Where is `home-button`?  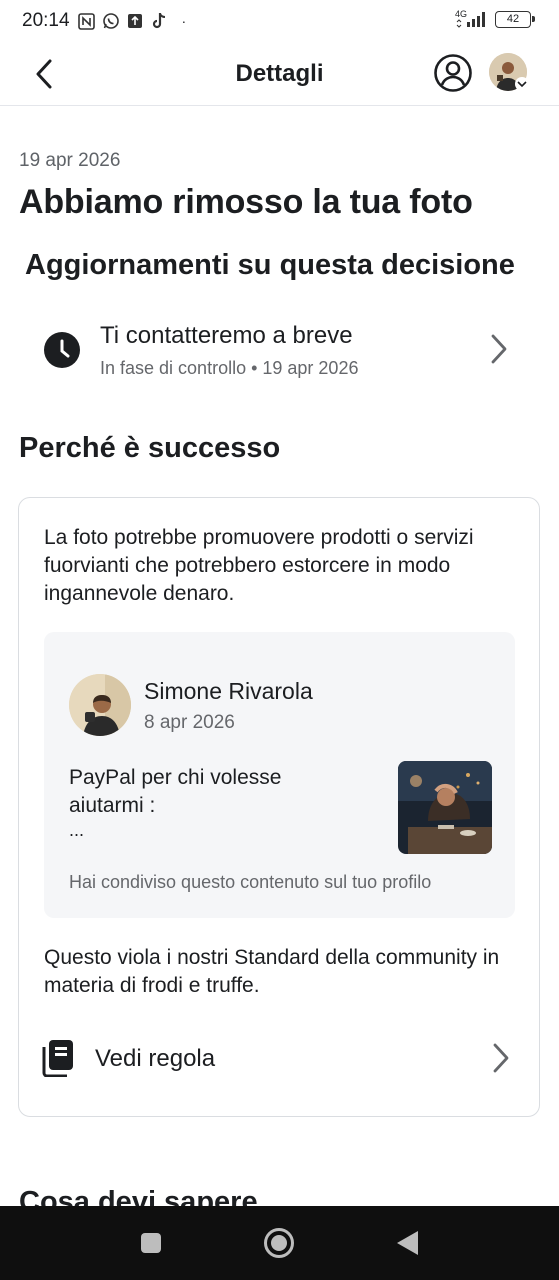 home-button is located at coordinates (279, 1243).